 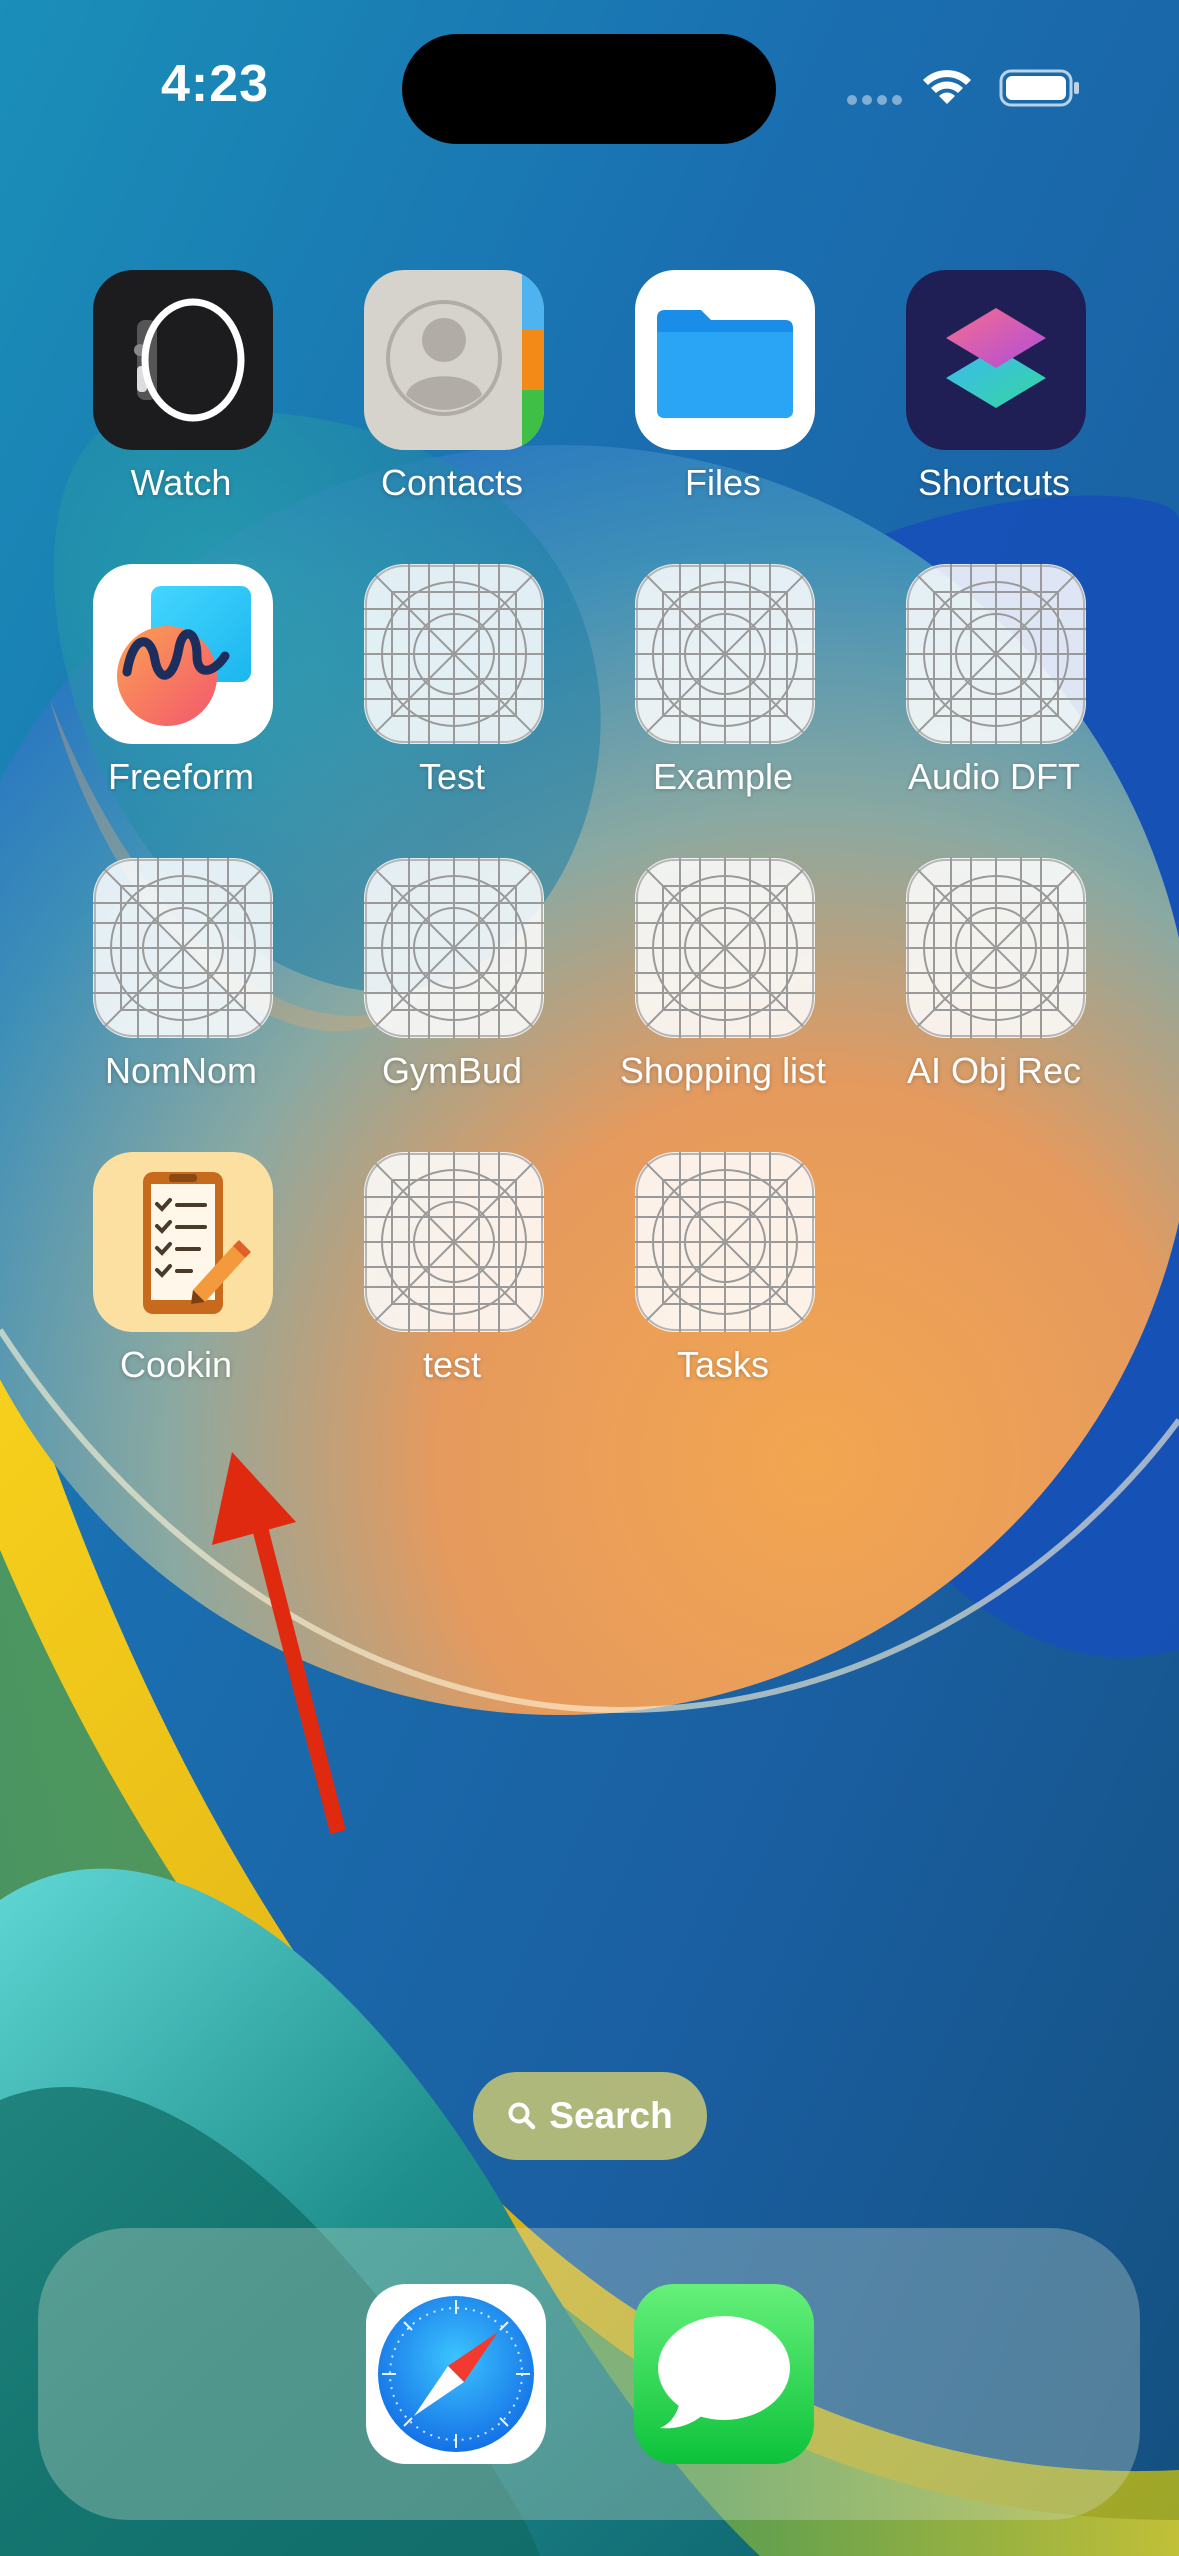 I want to click on app-shopping-list: Shopping list, so click(x=696, y=988).